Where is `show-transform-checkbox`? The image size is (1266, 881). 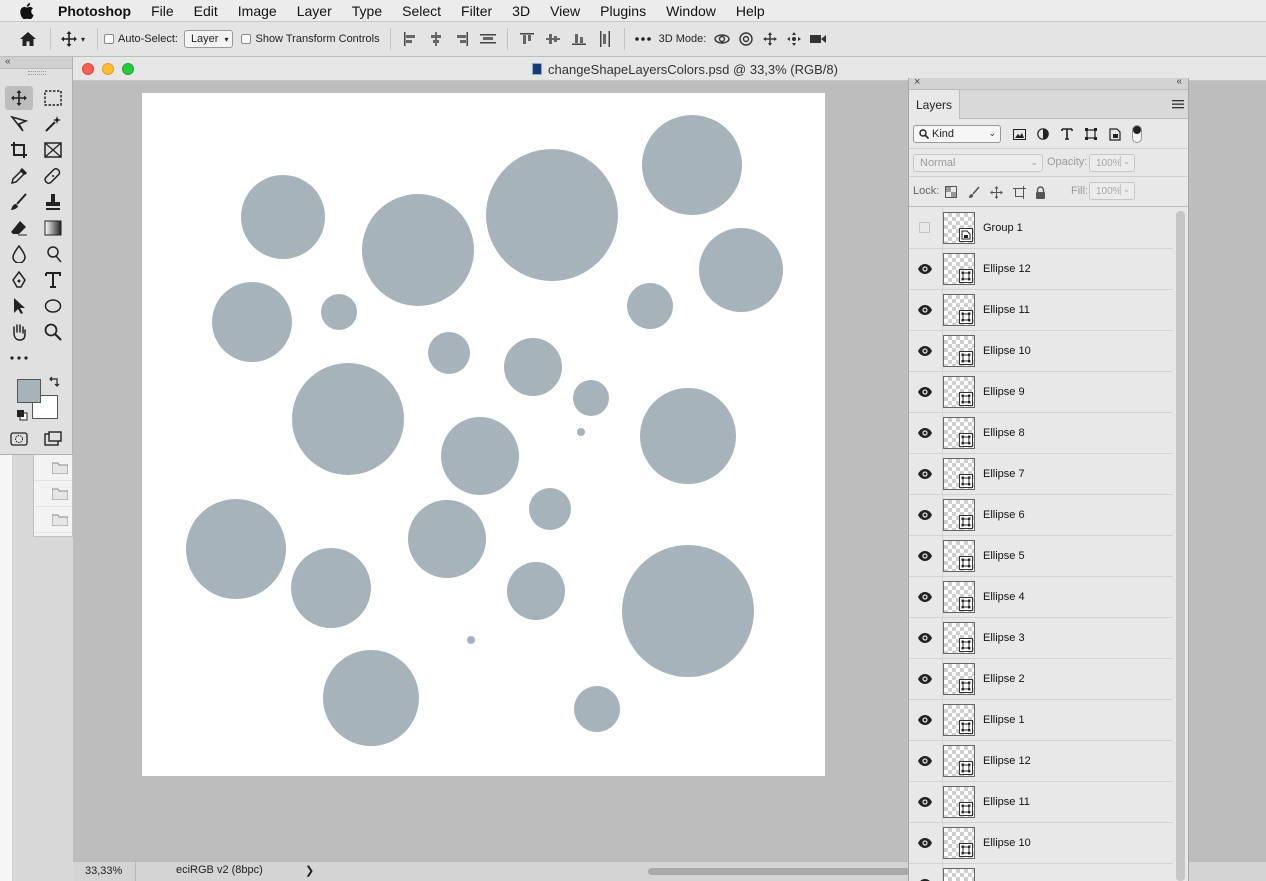
show-transform-checkbox is located at coordinates (246, 39).